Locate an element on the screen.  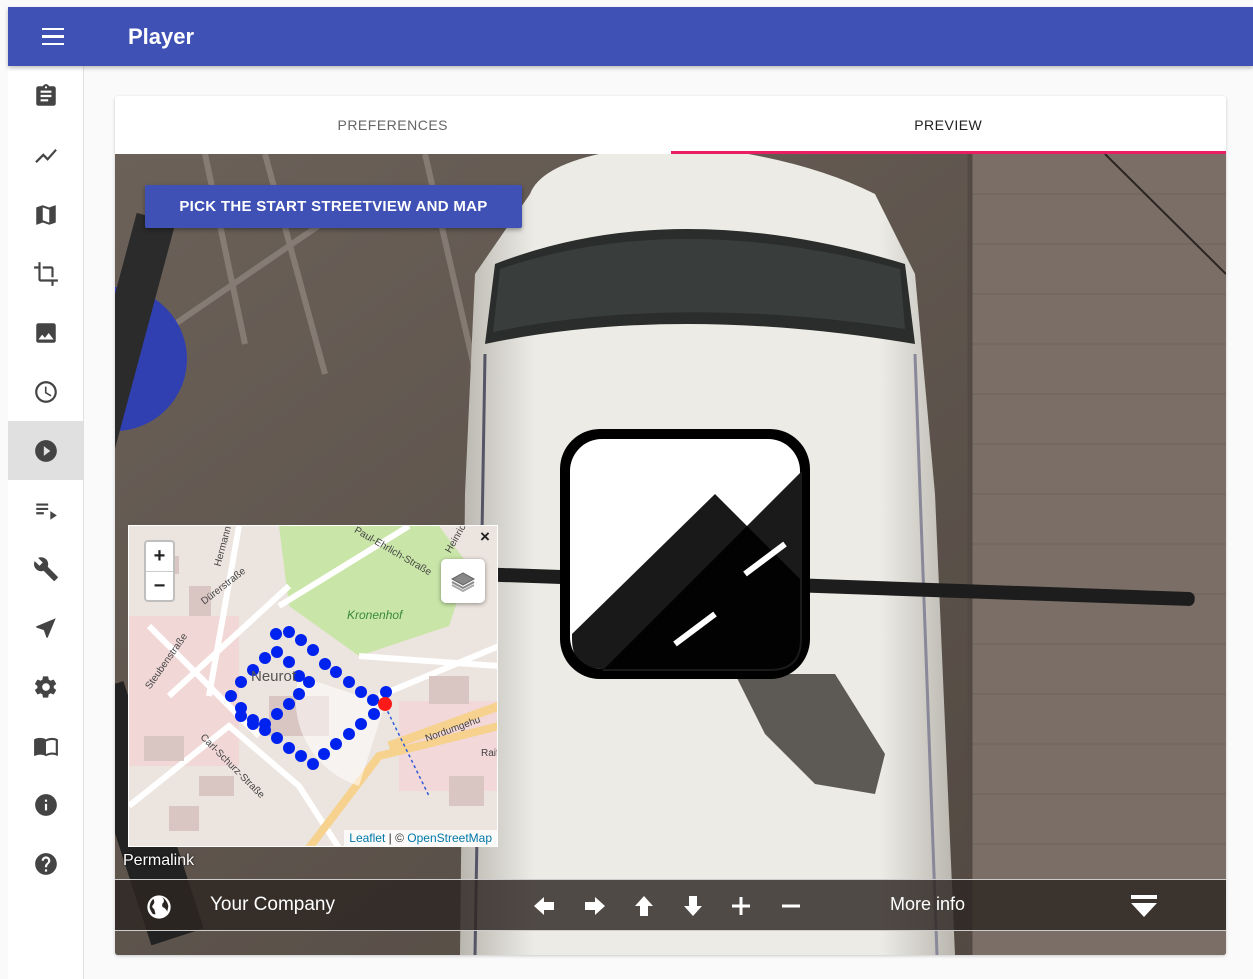
info-icon is located at coordinates (46, 804).